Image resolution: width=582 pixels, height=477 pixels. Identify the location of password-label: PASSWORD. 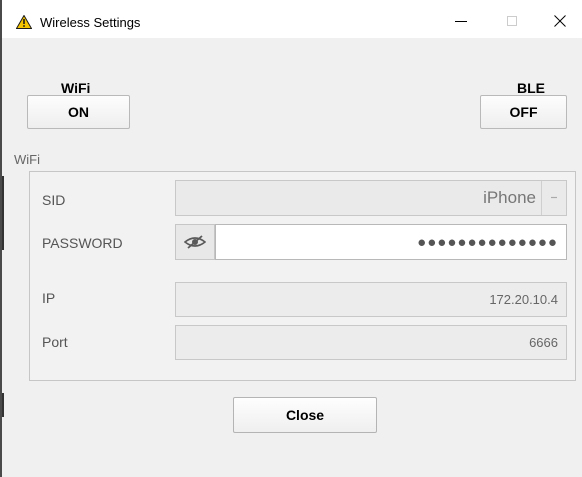
(82, 243).